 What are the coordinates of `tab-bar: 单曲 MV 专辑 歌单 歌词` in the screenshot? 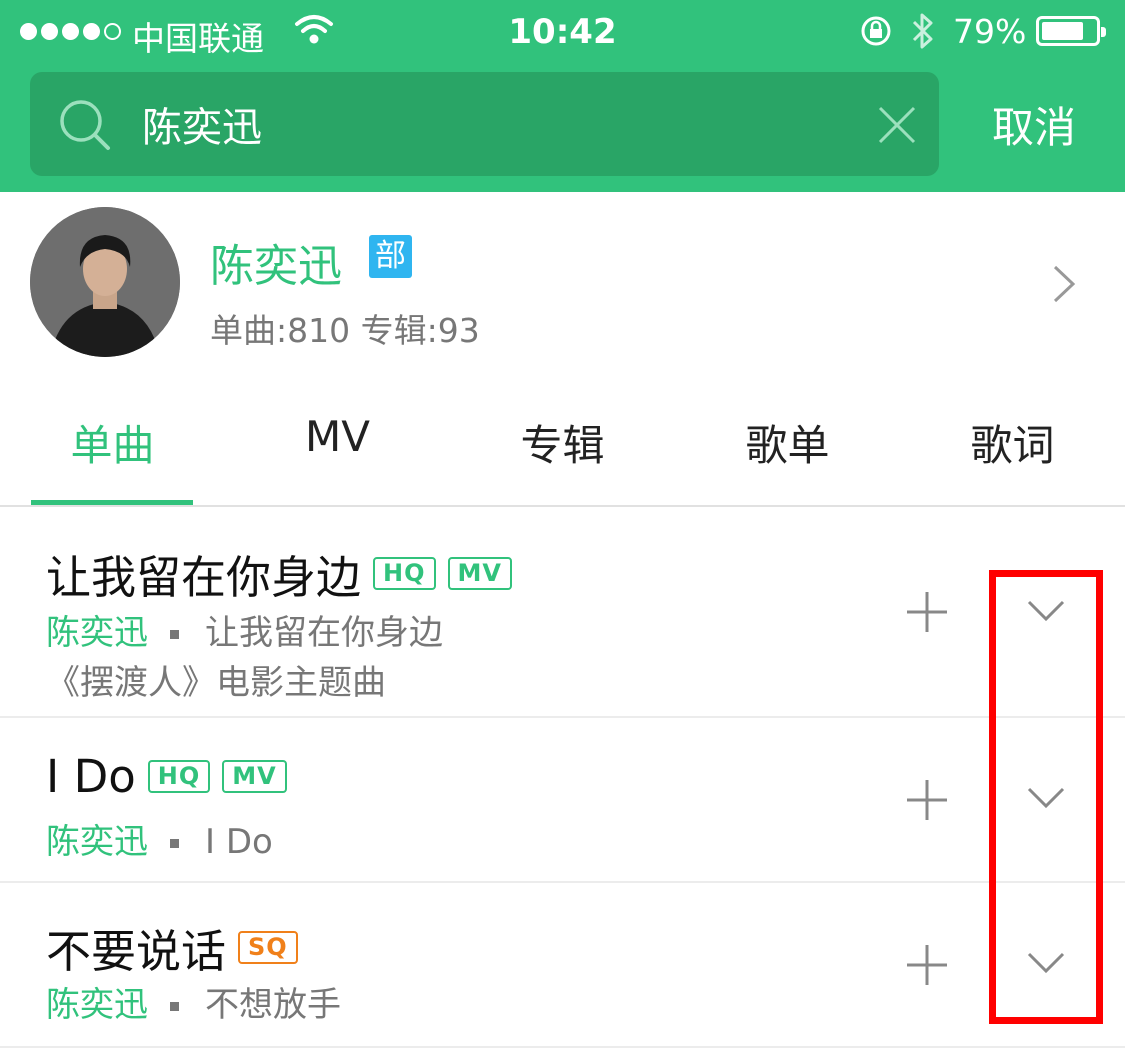 It's located at (562, 439).